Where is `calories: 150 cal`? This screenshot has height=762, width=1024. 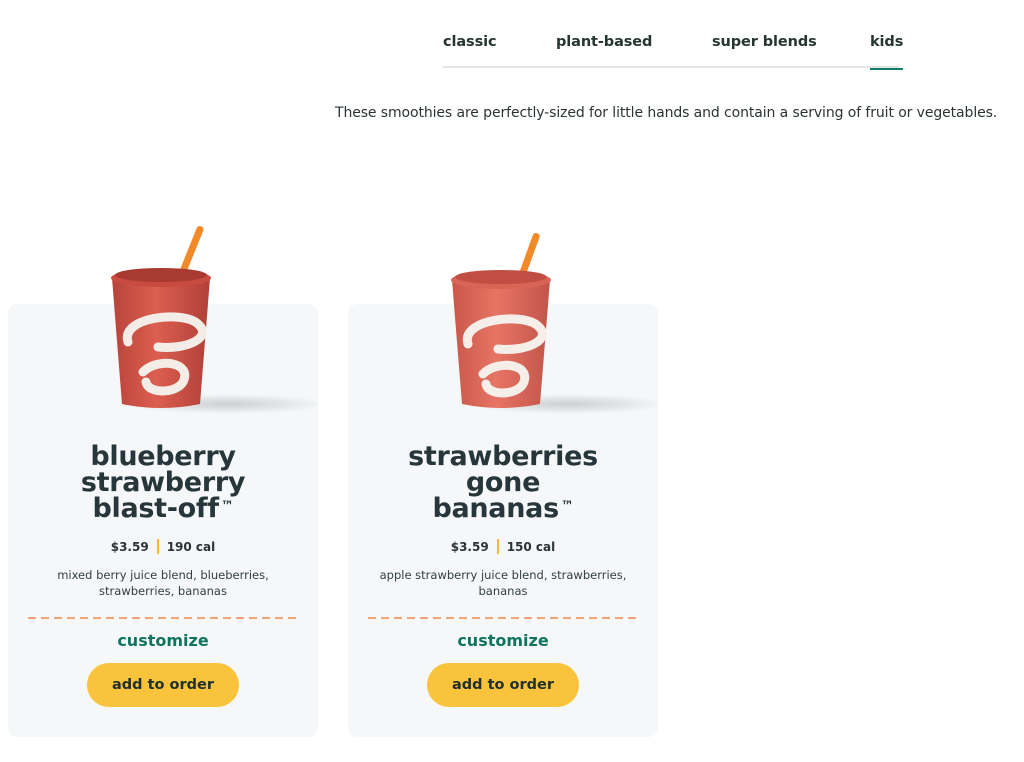 calories: 150 cal is located at coordinates (531, 547).